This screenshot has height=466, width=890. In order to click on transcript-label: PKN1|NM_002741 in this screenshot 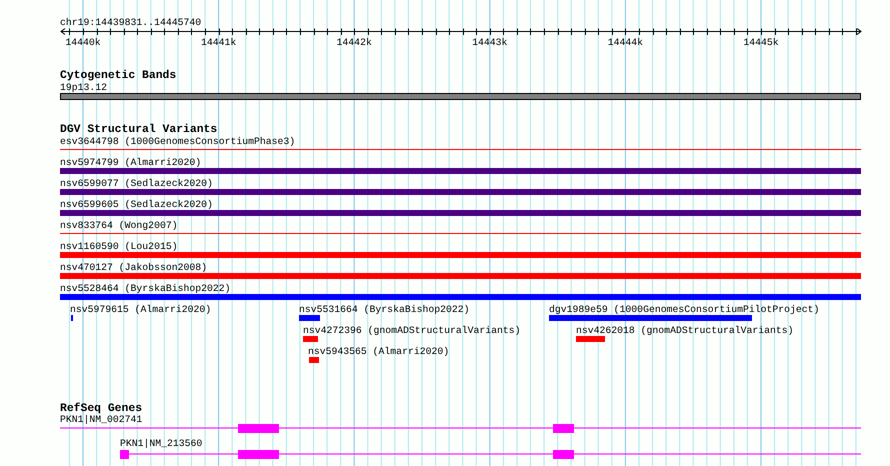, I will do `click(101, 419)`.